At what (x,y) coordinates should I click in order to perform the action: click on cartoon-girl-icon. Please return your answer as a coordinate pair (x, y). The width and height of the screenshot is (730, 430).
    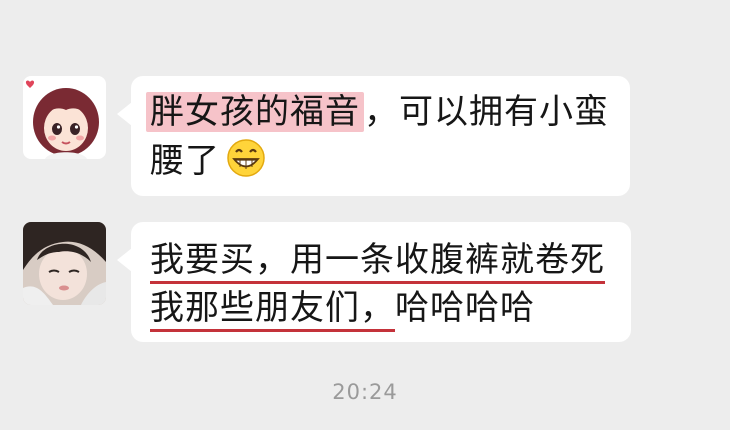
    Looking at the image, I should click on (62, 119).